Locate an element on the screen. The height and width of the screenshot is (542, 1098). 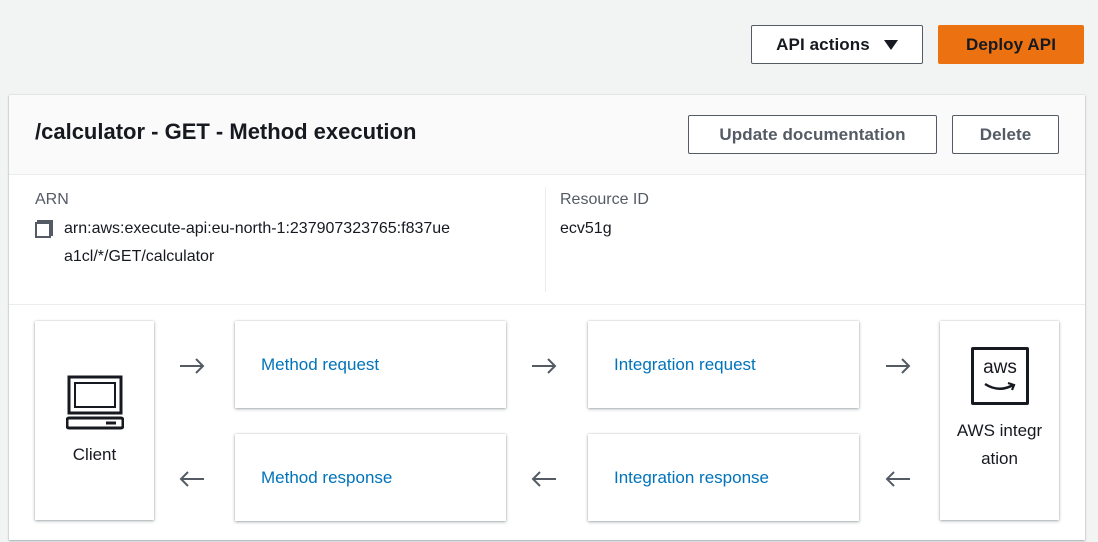
update-documentation-label: Update documentation is located at coordinates (812, 134).